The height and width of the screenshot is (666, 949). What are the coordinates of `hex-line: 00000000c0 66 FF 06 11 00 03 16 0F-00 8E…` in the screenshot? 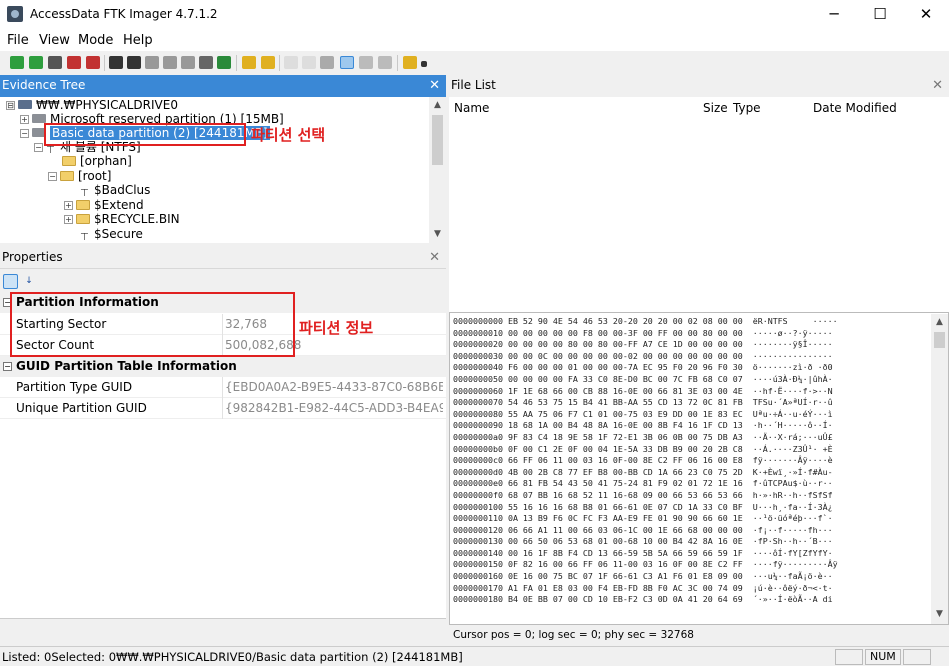 It's located at (643, 460).